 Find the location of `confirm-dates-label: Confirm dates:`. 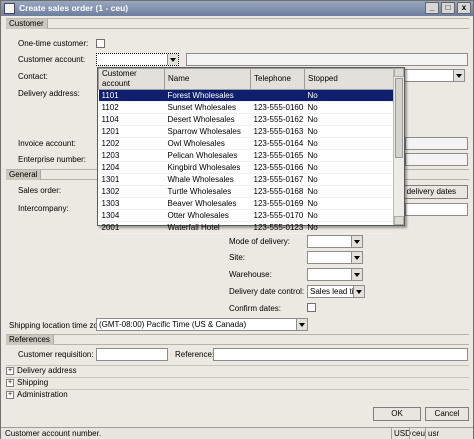

confirm-dates-label: Confirm dates: is located at coordinates (255, 308).